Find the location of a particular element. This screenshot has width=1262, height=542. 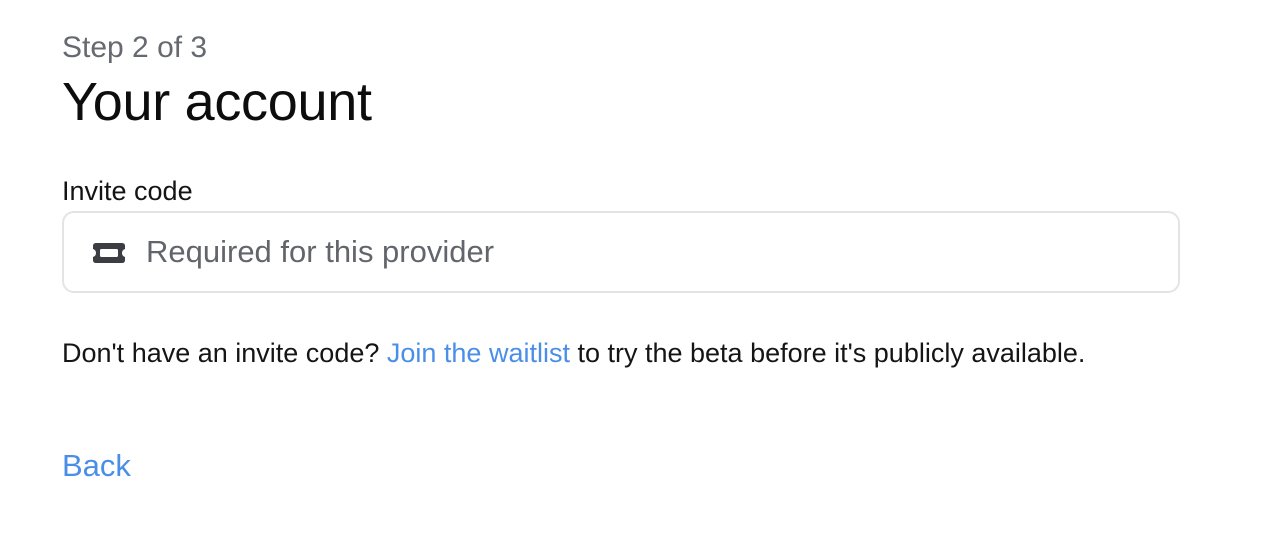

back-link: Back is located at coordinates (96, 466).